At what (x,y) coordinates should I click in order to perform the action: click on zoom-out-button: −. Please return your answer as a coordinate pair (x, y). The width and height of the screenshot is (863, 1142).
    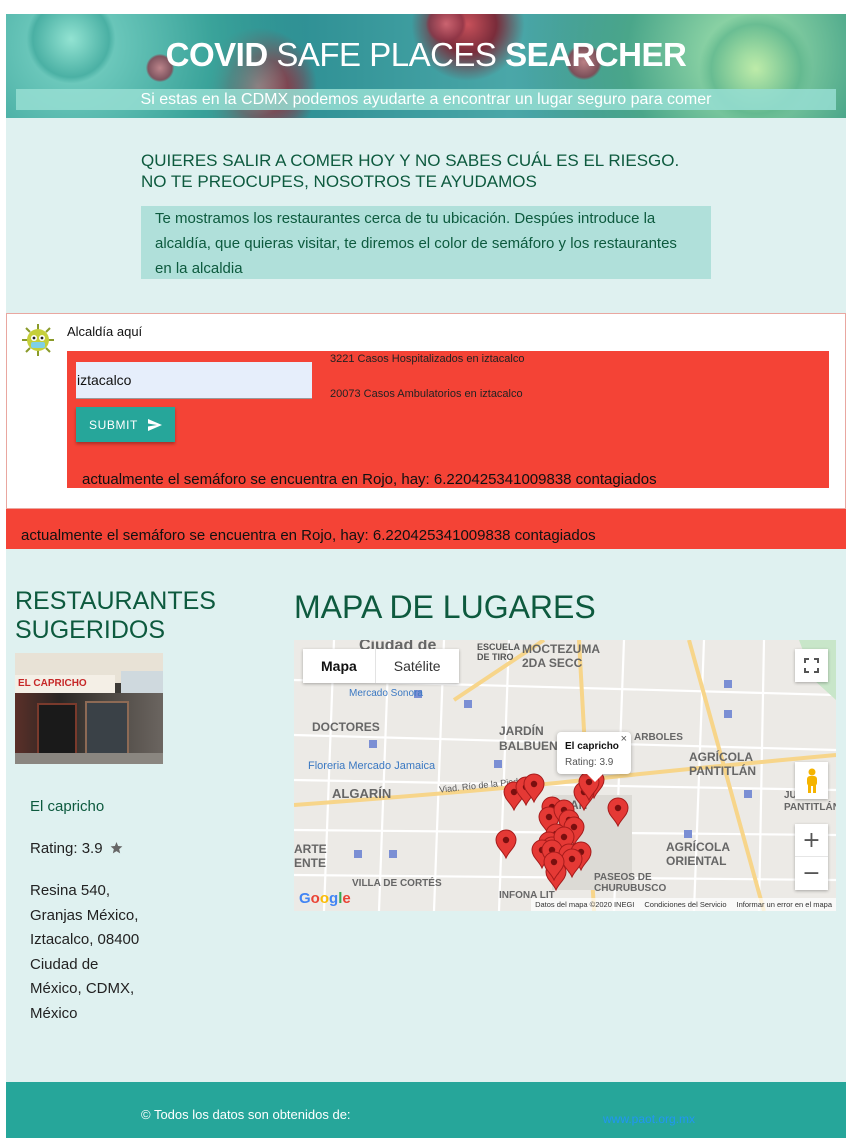
    Looking at the image, I should click on (811, 873).